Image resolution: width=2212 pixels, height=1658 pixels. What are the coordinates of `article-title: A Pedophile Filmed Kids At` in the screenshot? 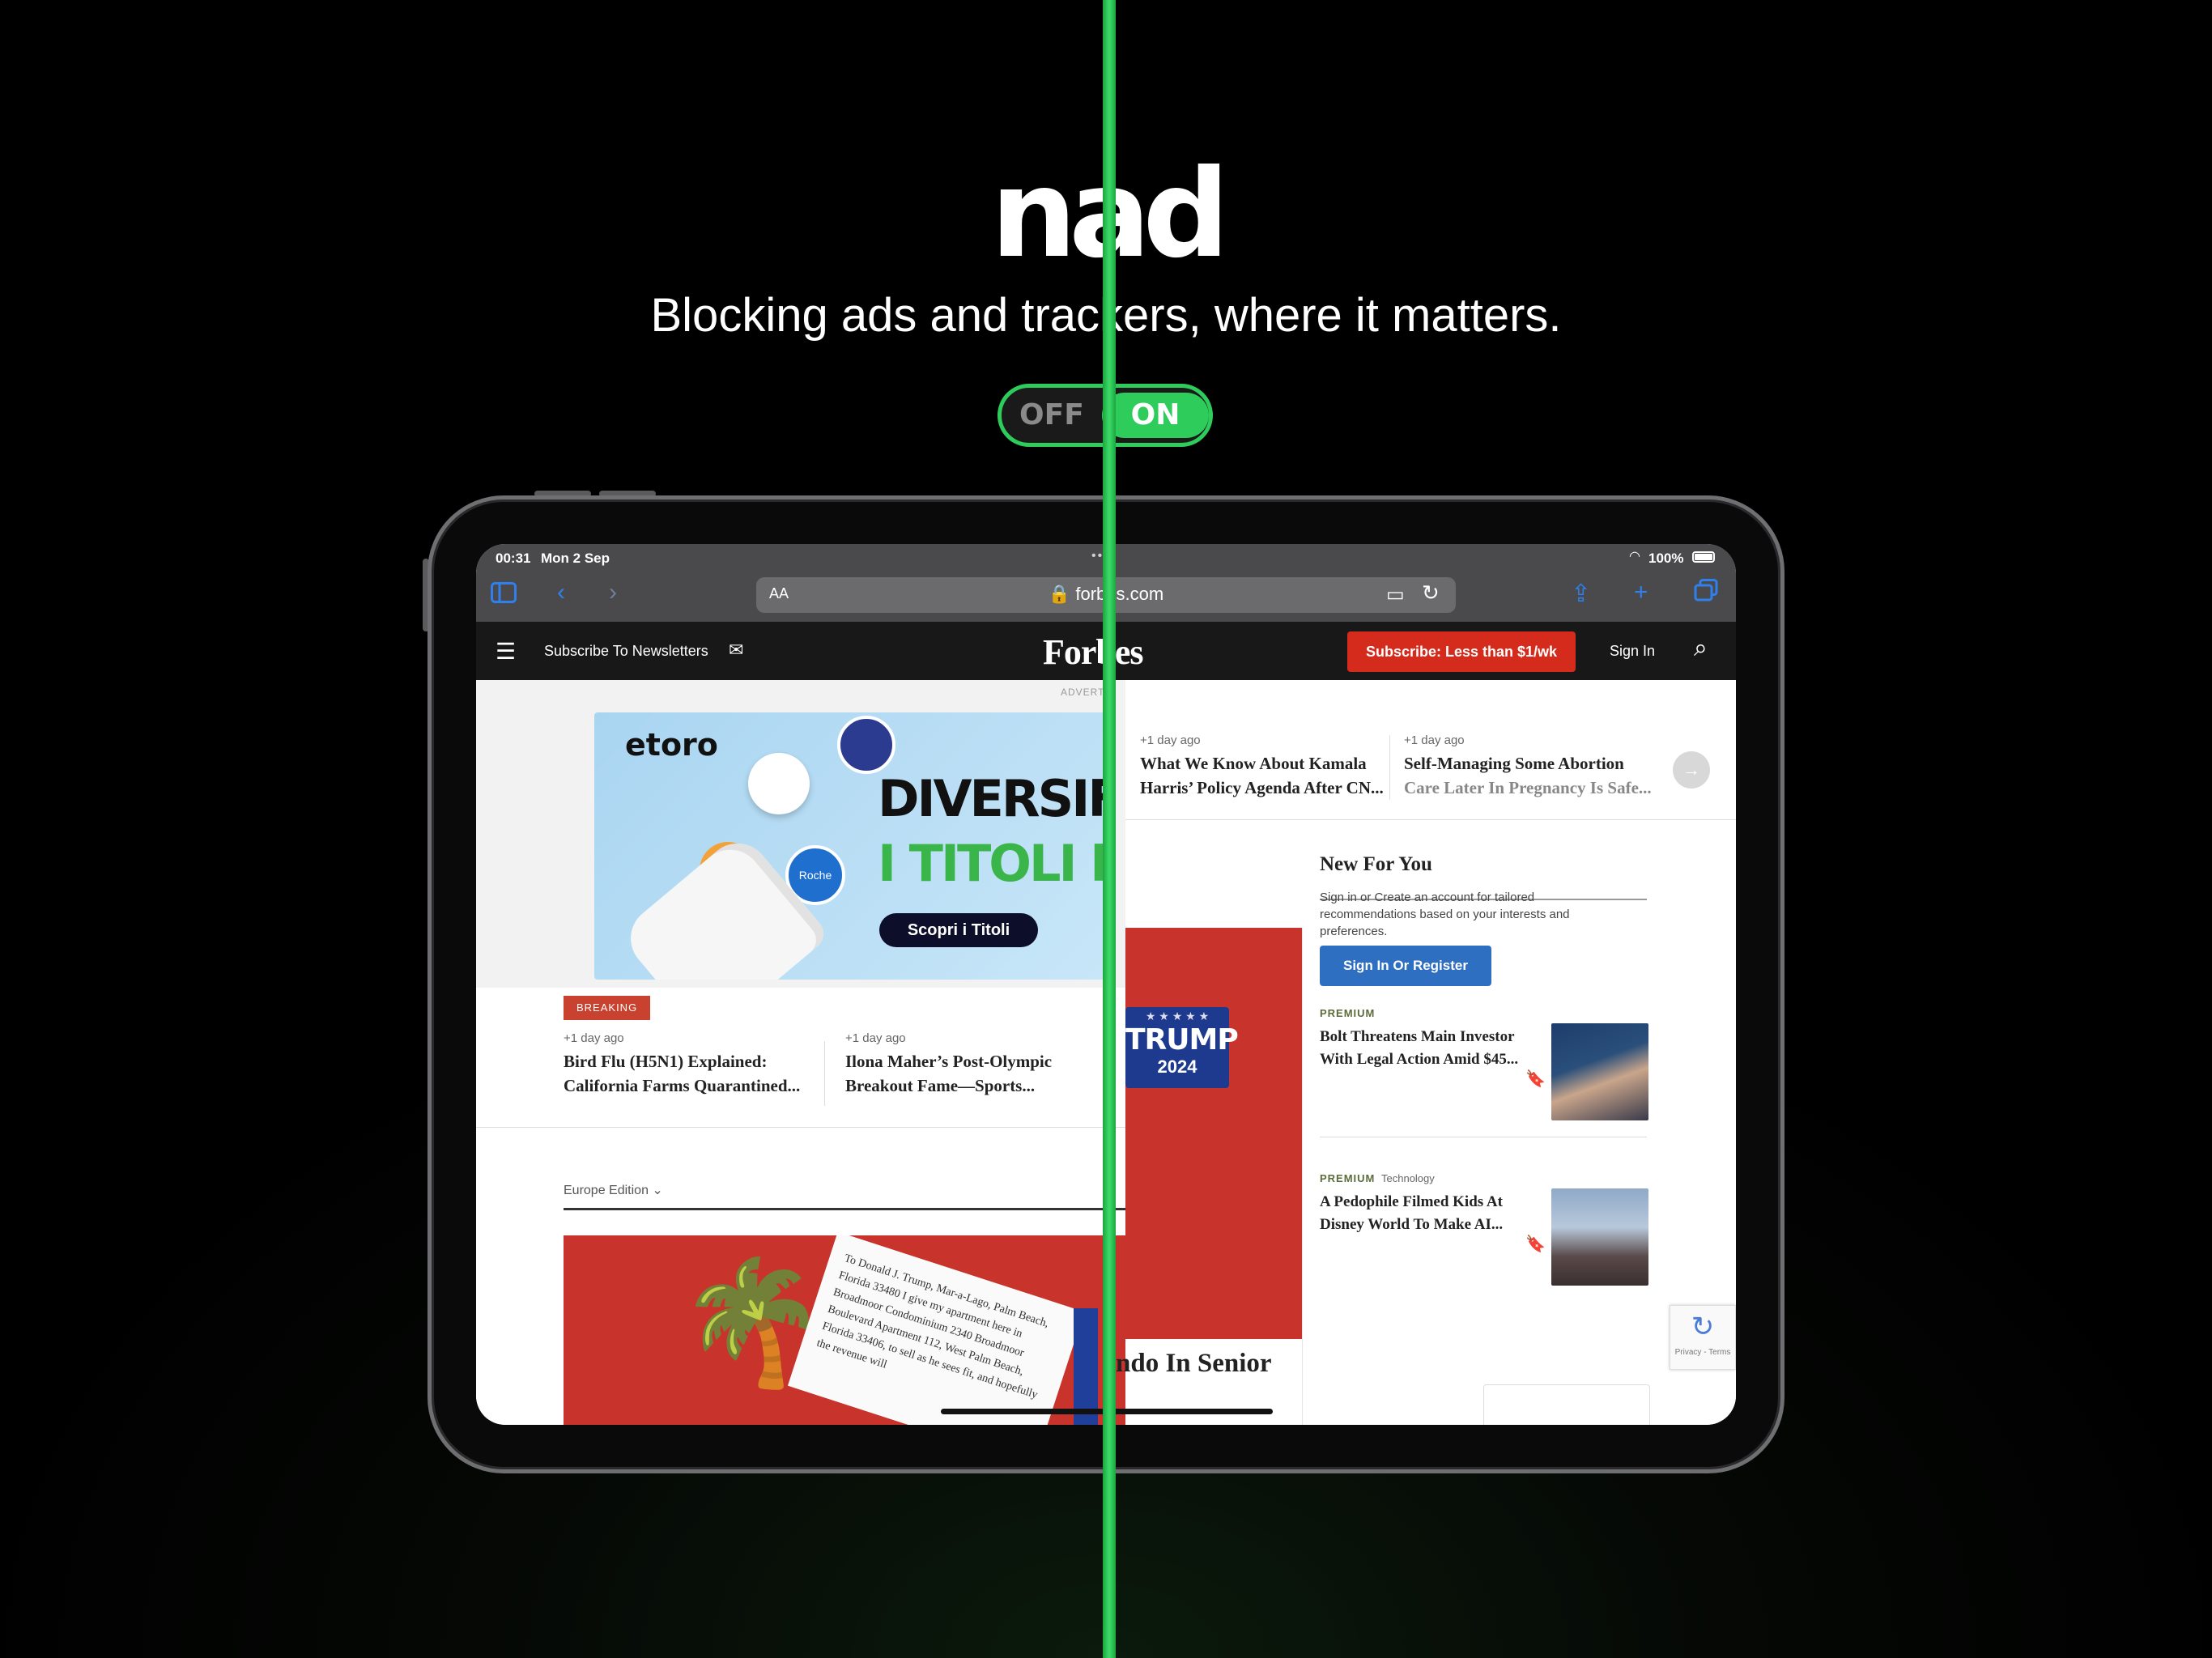 It's located at (1412, 1202).